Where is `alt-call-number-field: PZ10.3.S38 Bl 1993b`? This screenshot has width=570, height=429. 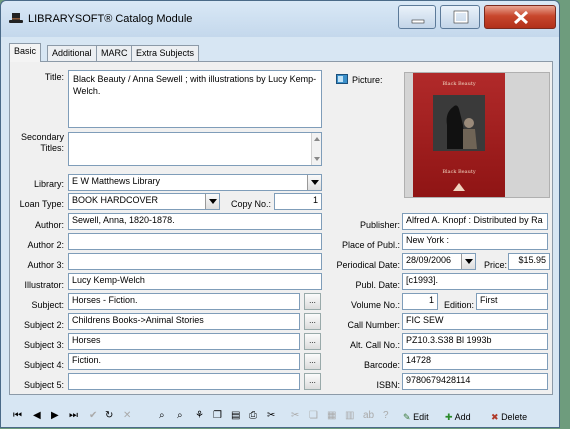
alt-call-number-field: PZ10.3.S38 Bl 1993b is located at coordinates (475, 341).